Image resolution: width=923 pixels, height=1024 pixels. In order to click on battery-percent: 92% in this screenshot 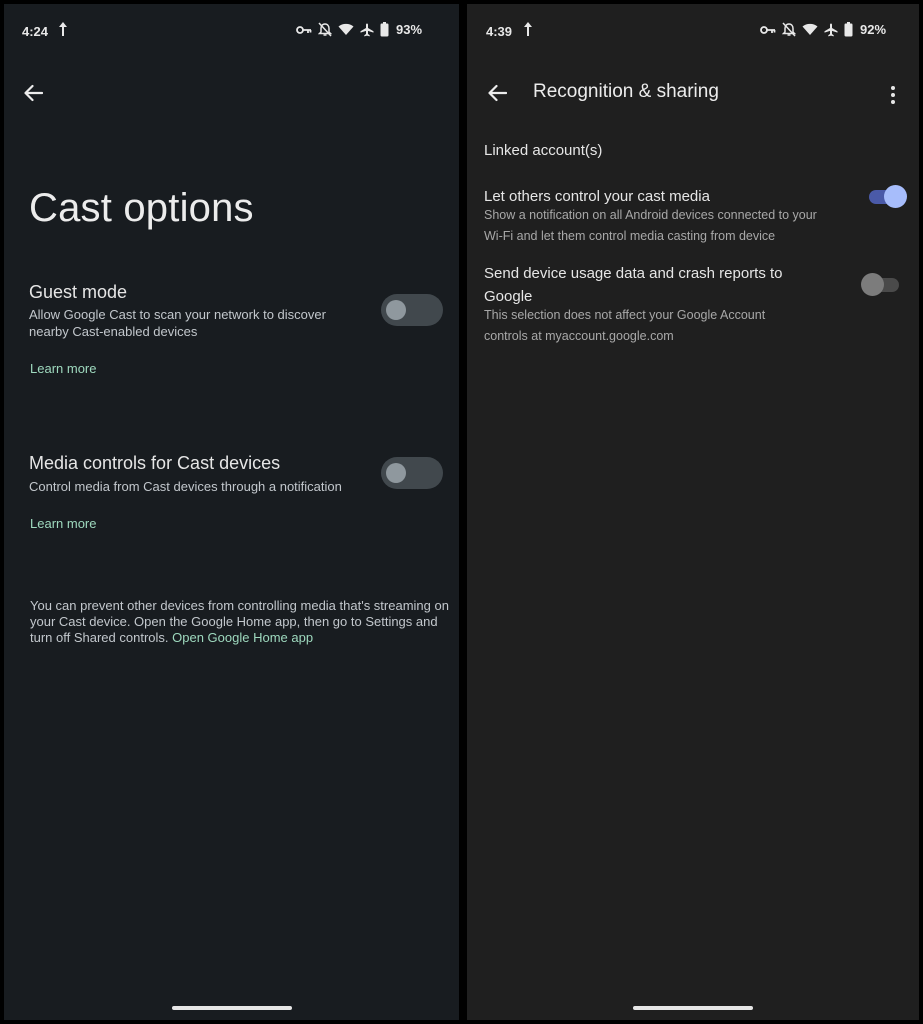, I will do `click(873, 29)`.